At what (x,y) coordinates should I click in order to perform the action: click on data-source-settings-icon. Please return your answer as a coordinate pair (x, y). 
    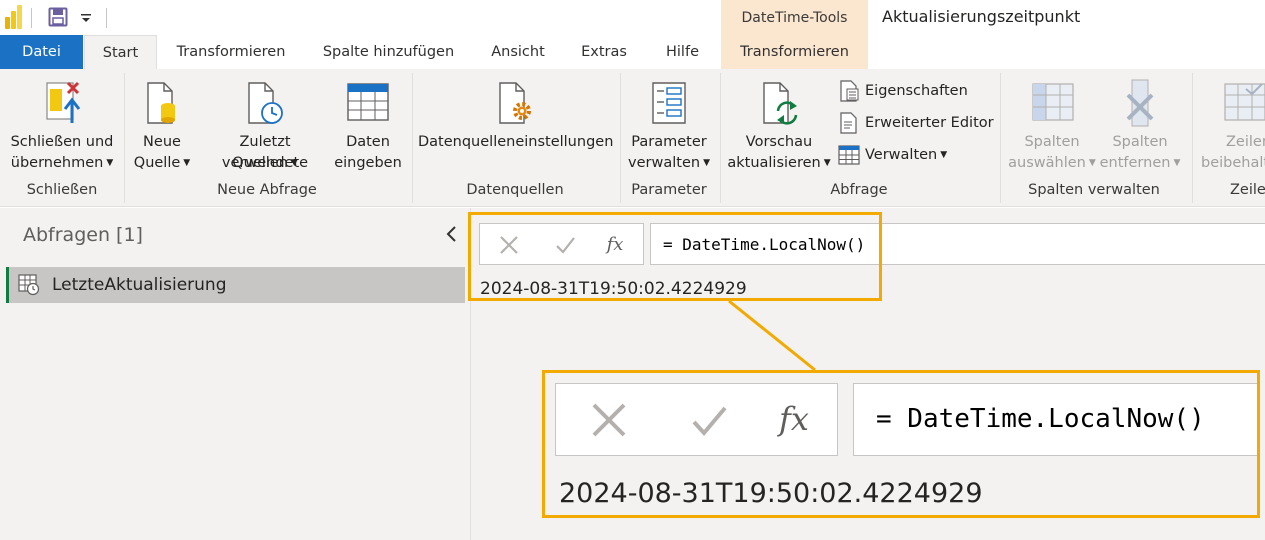
    Looking at the image, I should click on (516, 106).